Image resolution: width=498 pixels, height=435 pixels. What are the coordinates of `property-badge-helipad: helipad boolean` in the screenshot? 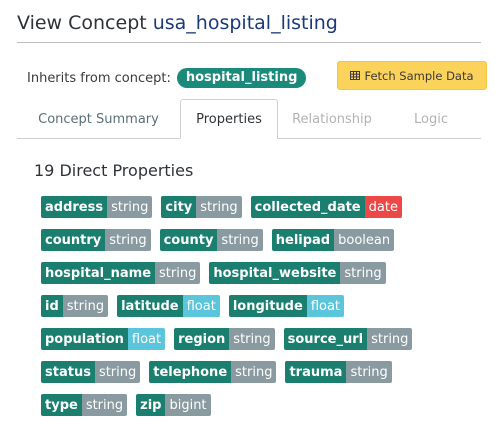 It's located at (333, 240).